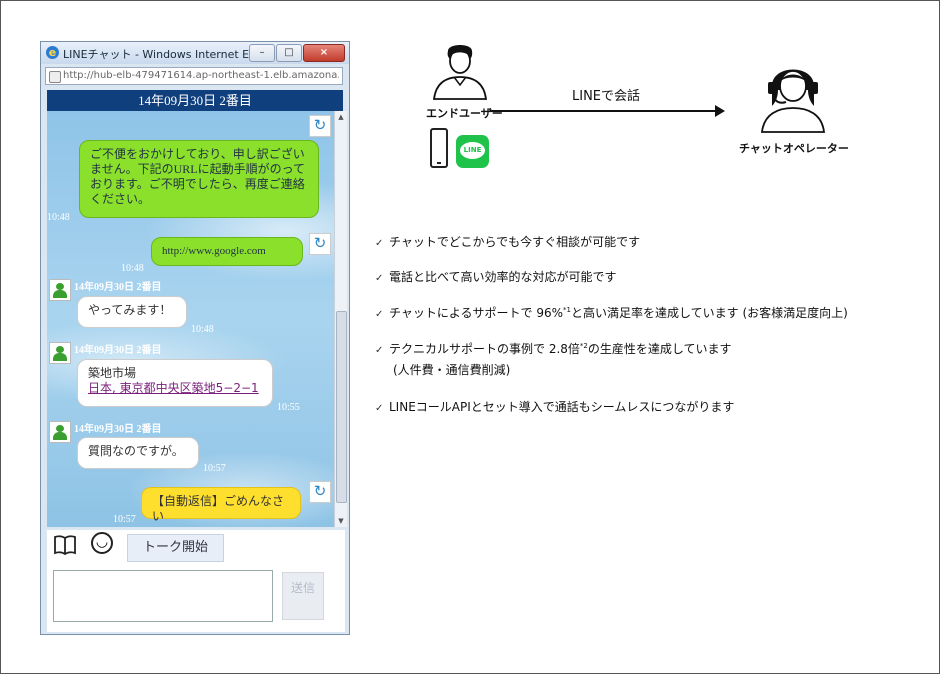 Image resolution: width=940 pixels, height=674 pixels. Describe the element at coordinates (794, 148) in the screenshot. I see `operator-label: チャットオペレーター` at that location.